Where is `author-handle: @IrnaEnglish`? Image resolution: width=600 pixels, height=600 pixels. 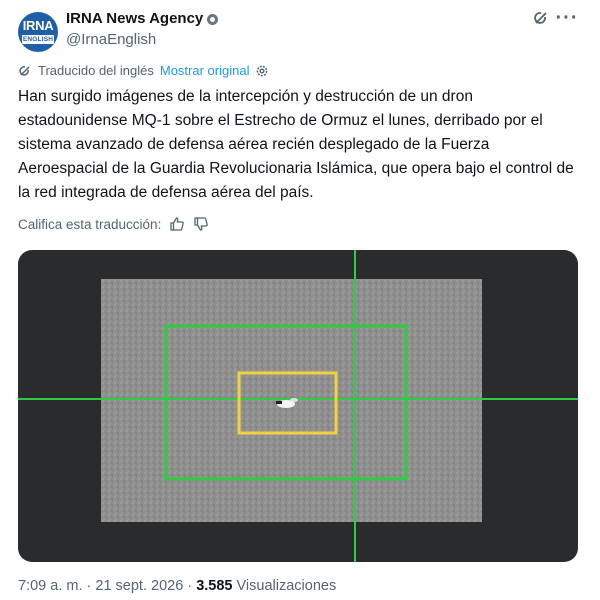 author-handle: @IrnaEnglish is located at coordinates (111, 39).